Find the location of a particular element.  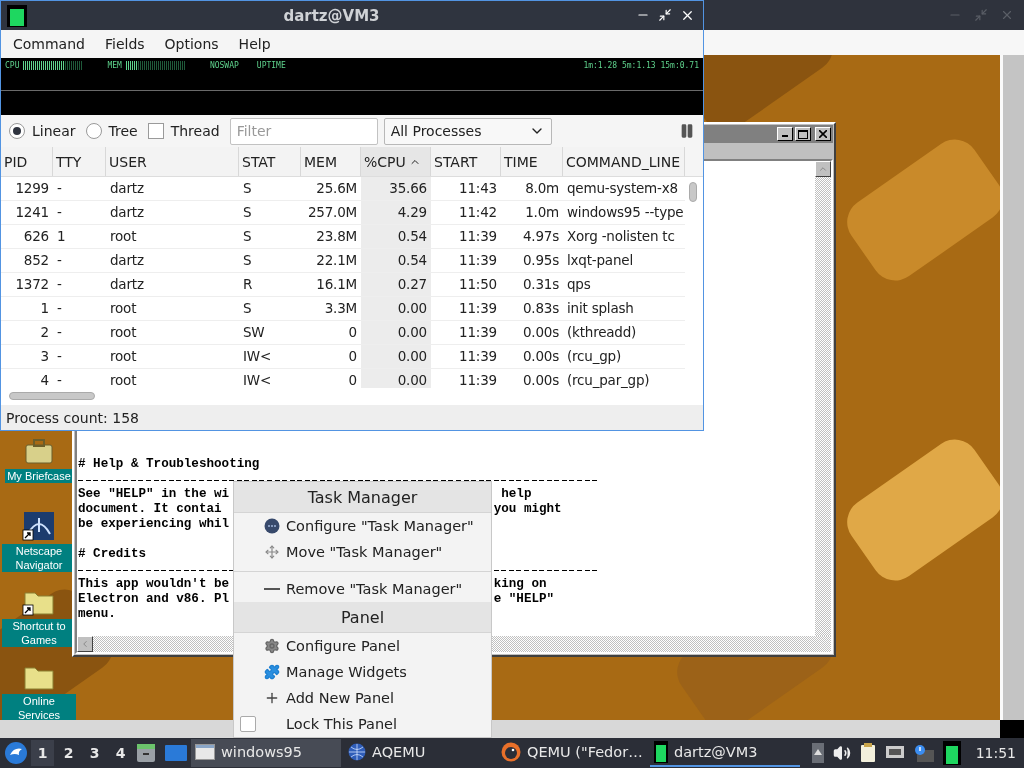

menu-item: Options is located at coordinates (191, 44).